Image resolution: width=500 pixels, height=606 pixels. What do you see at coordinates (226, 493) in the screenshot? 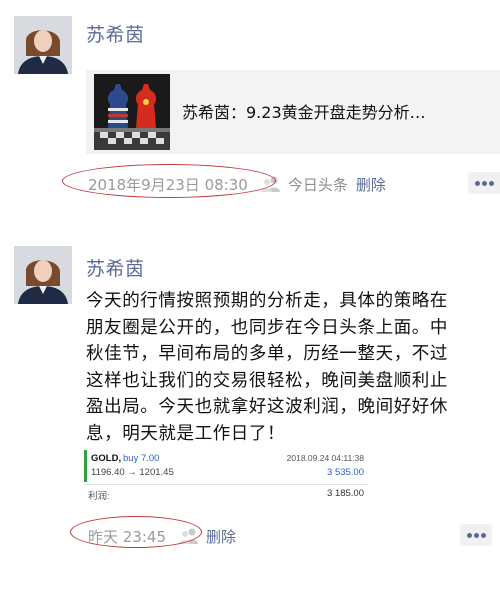
I see `trade-summary-row: 利润: 3 185.00` at bounding box center [226, 493].